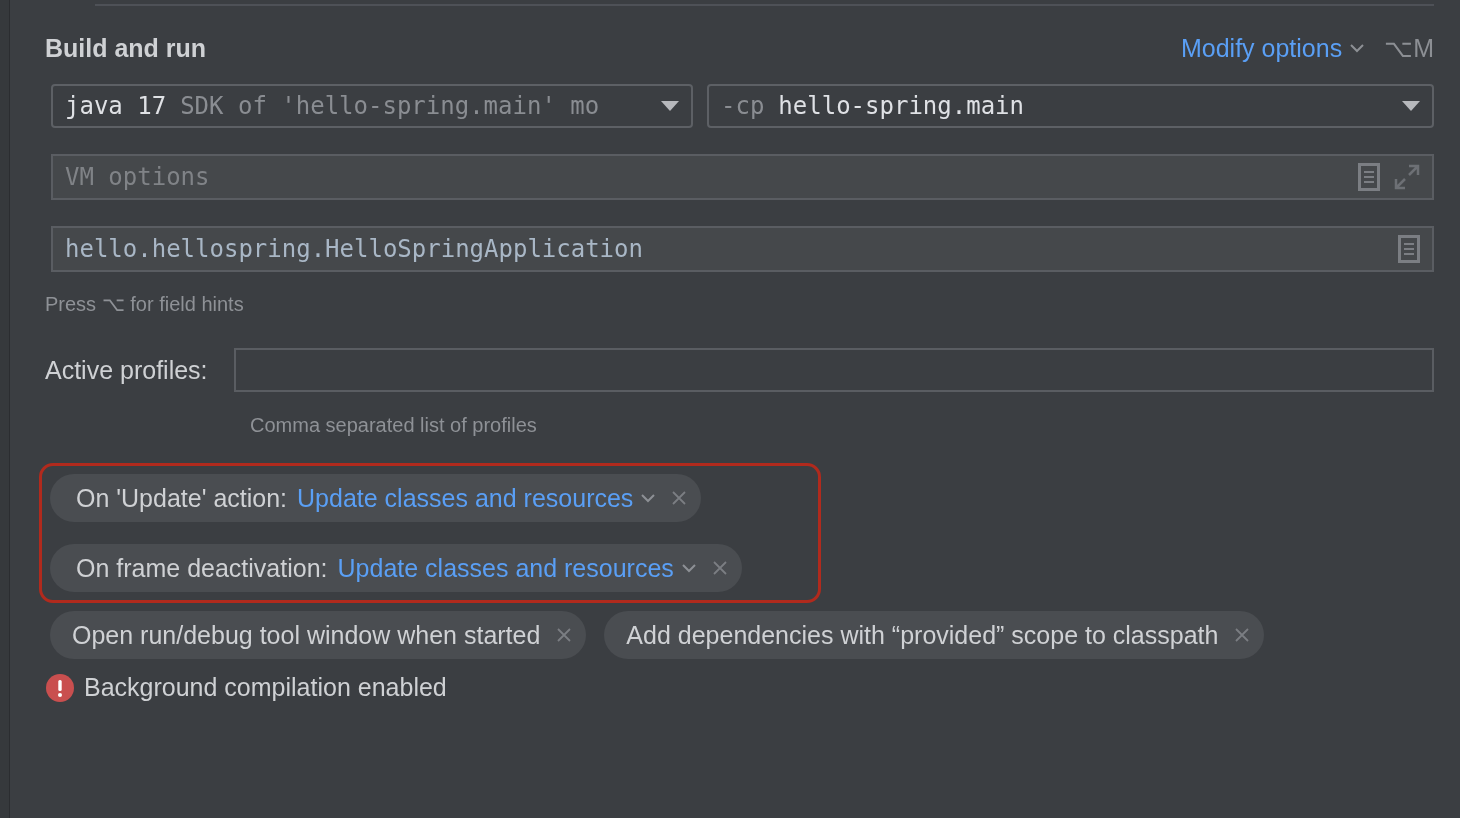 Image resolution: width=1460 pixels, height=818 pixels. What do you see at coordinates (934, 635) in the screenshot?
I see `option-chip: Add dependencies with “provided” scope to classpath` at bounding box center [934, 635].